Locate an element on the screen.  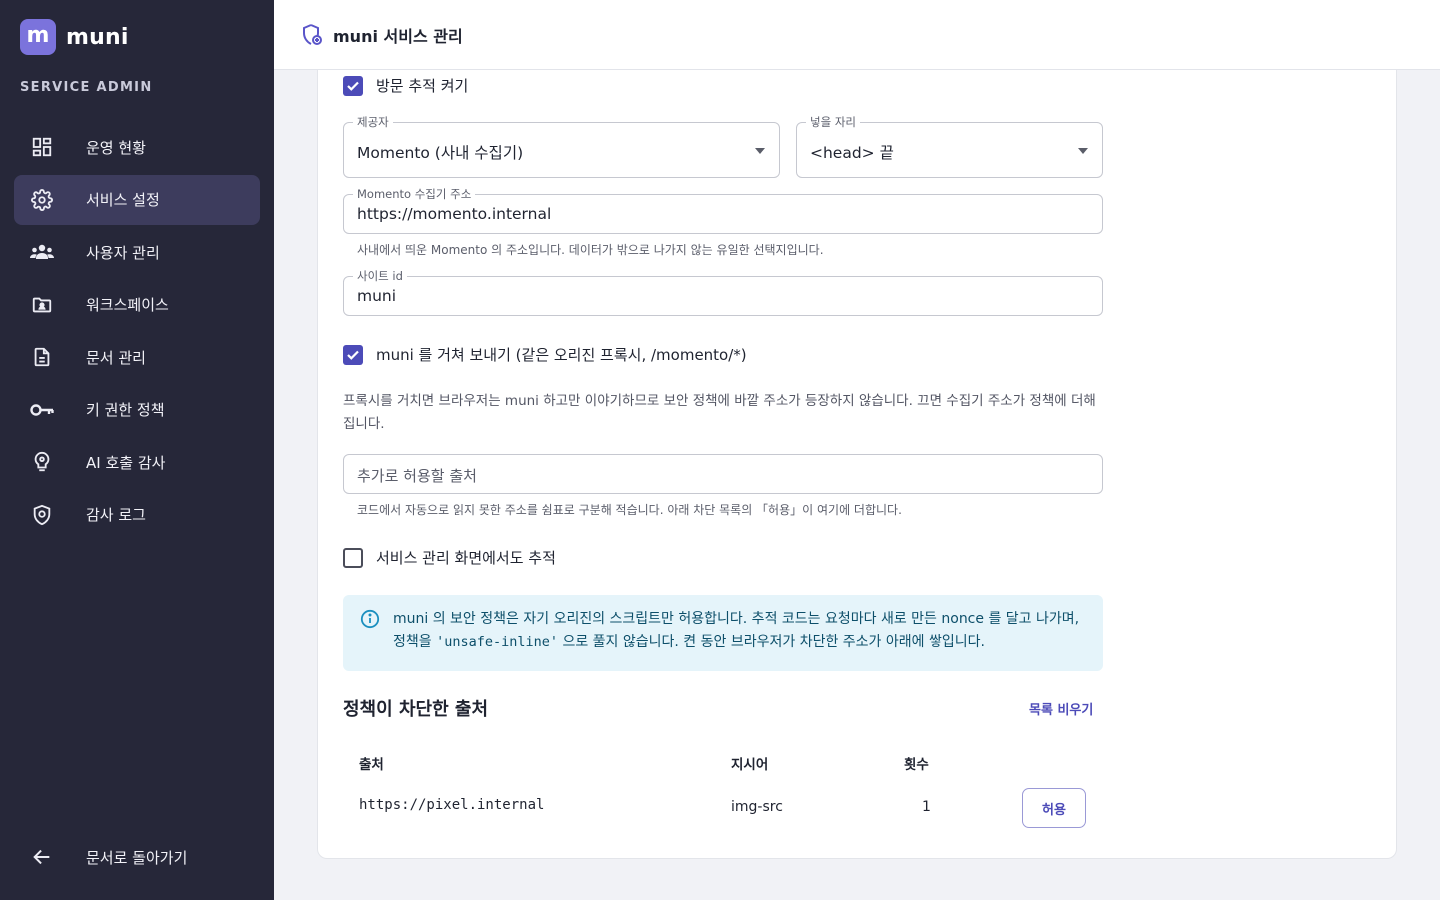
sidebar-item-key-policy: 키 권한 정책 is located at coordinates (137, 410).